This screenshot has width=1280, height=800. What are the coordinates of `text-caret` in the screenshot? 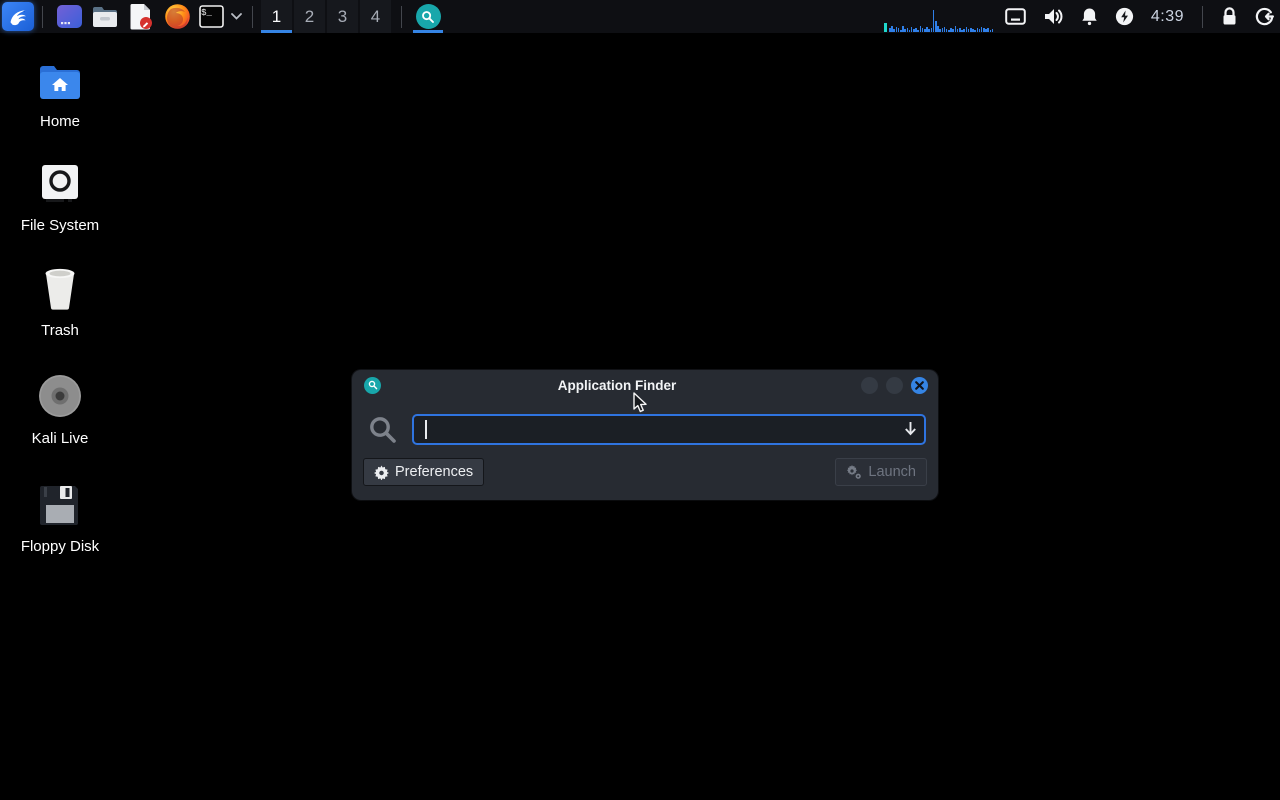 It's located at (426, 429).